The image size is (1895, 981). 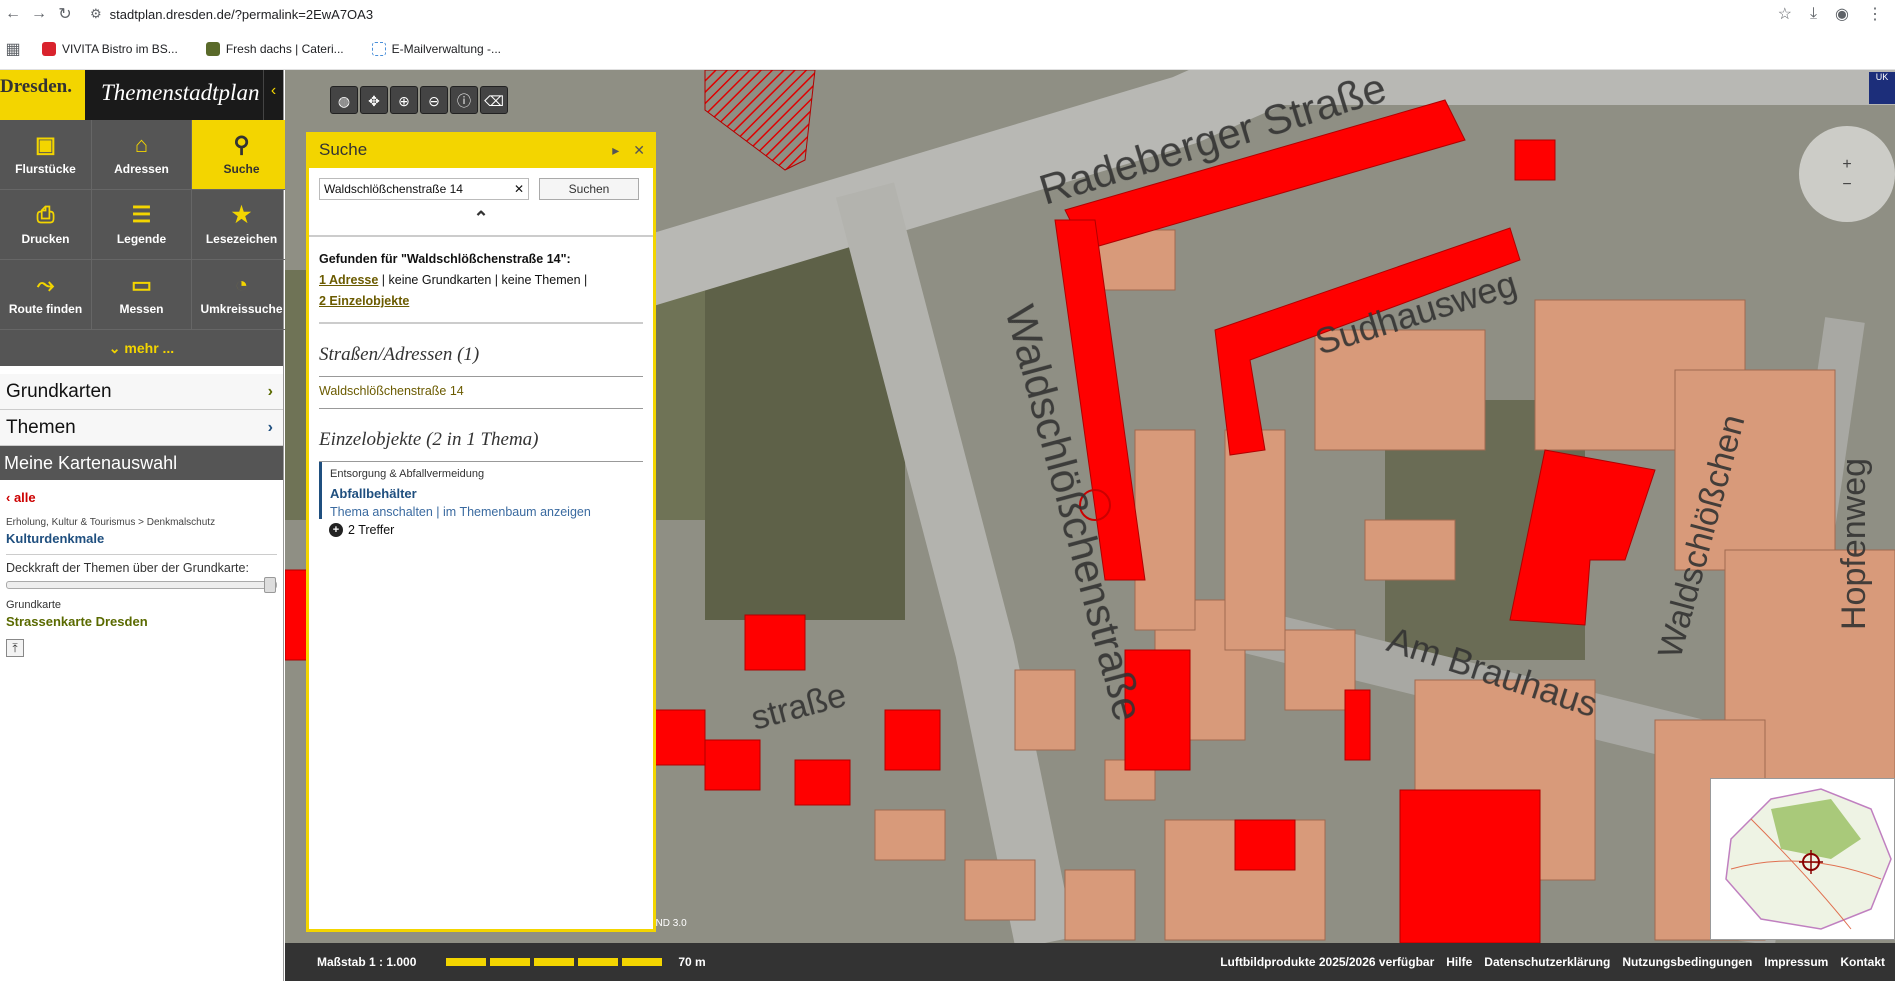 I want to click on alle-link: ‹ alle, so click(x=141, y=497).